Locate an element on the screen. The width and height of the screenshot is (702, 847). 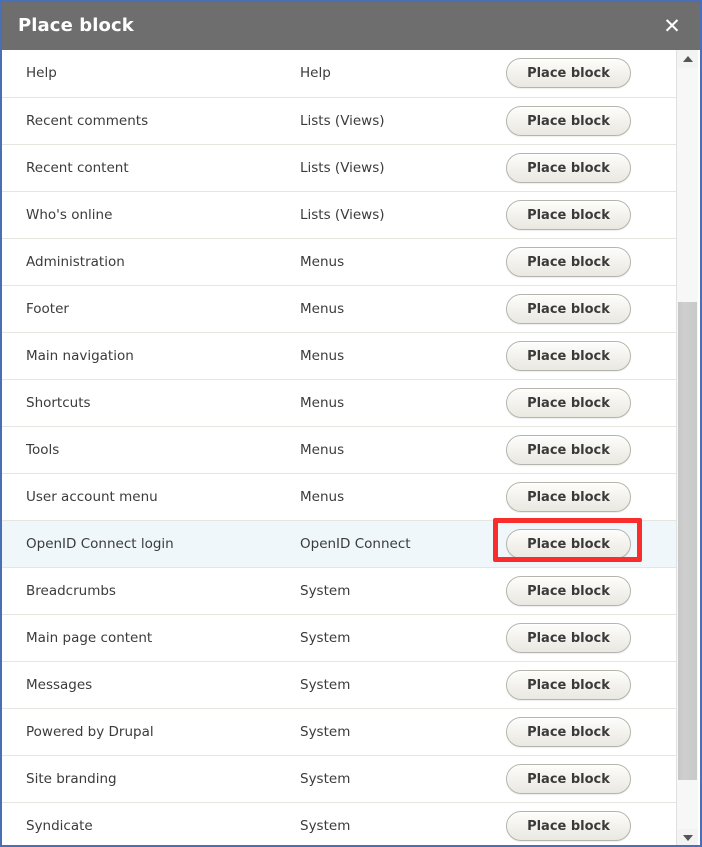
vertical-scrollbar is located at coordinates (687, 447).